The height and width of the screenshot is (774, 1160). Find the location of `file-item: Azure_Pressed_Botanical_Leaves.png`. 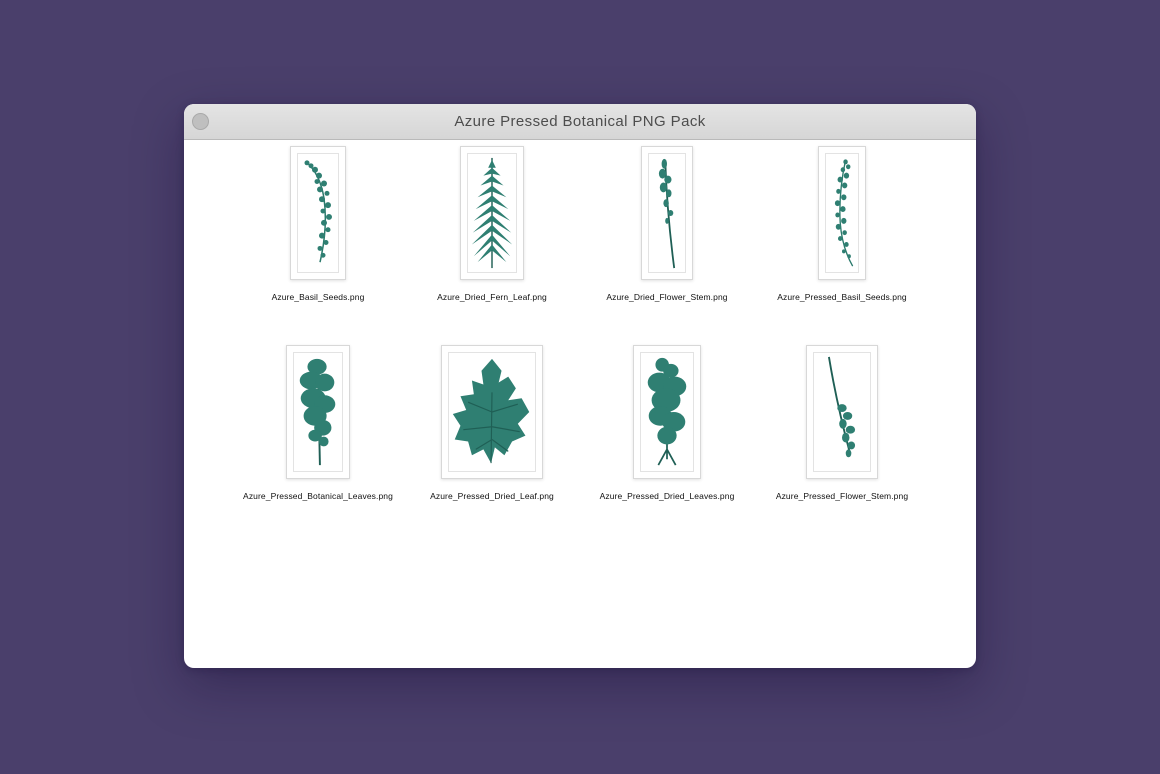

file-item: Azure_Pressed_Botanical_Leaves.png is located at coordinates (318, 429).